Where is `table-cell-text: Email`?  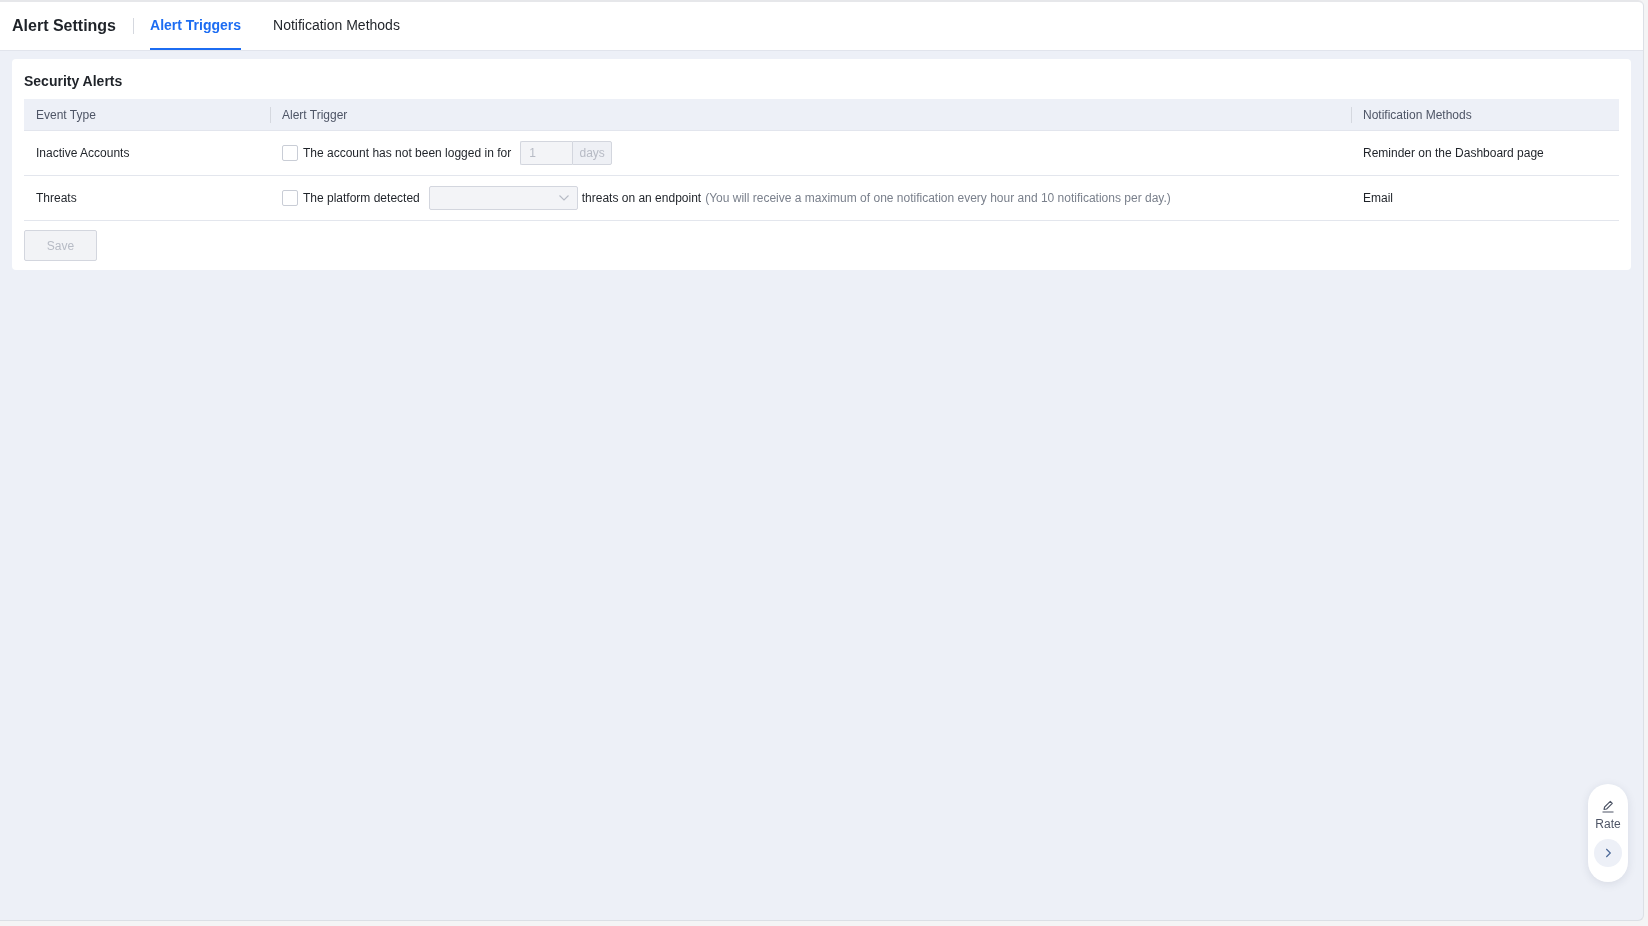 table-cell-text: Email is located at coordinates (1378, 198).